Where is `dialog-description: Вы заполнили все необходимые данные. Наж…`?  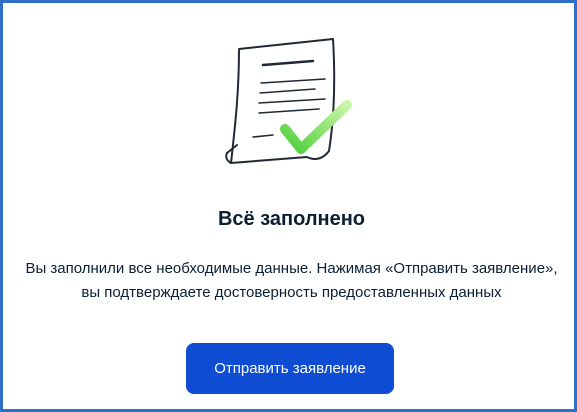
dialog-description: Вы заполнили все необходимые данные. Наж… is located at coordinates (291, 280).